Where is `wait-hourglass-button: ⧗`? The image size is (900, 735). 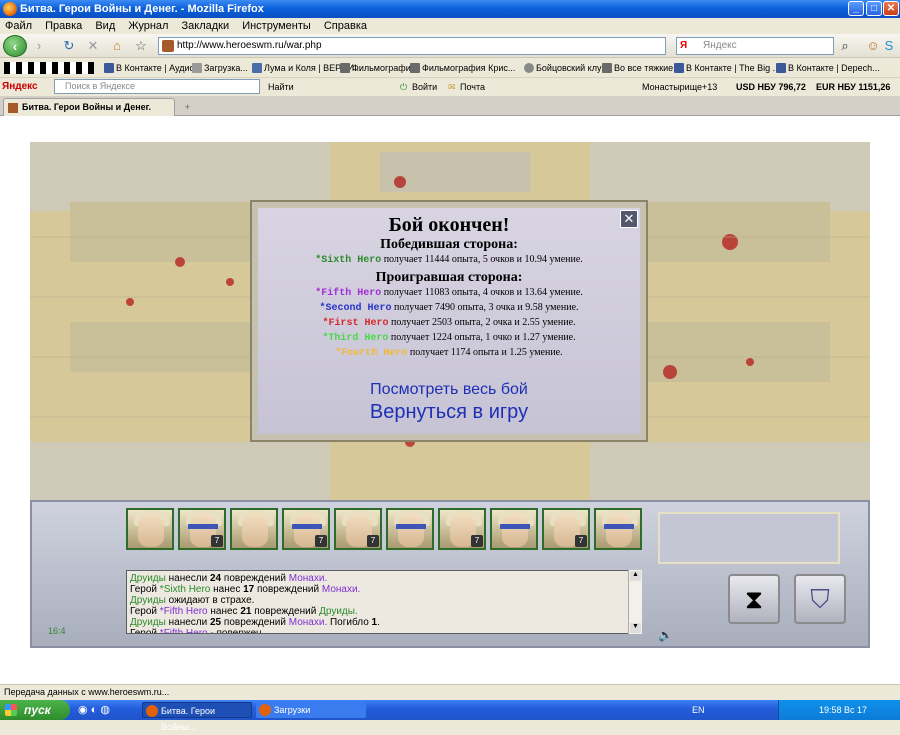 wait-hourglass-button: ⧗ is located at coordinates (754, 599).